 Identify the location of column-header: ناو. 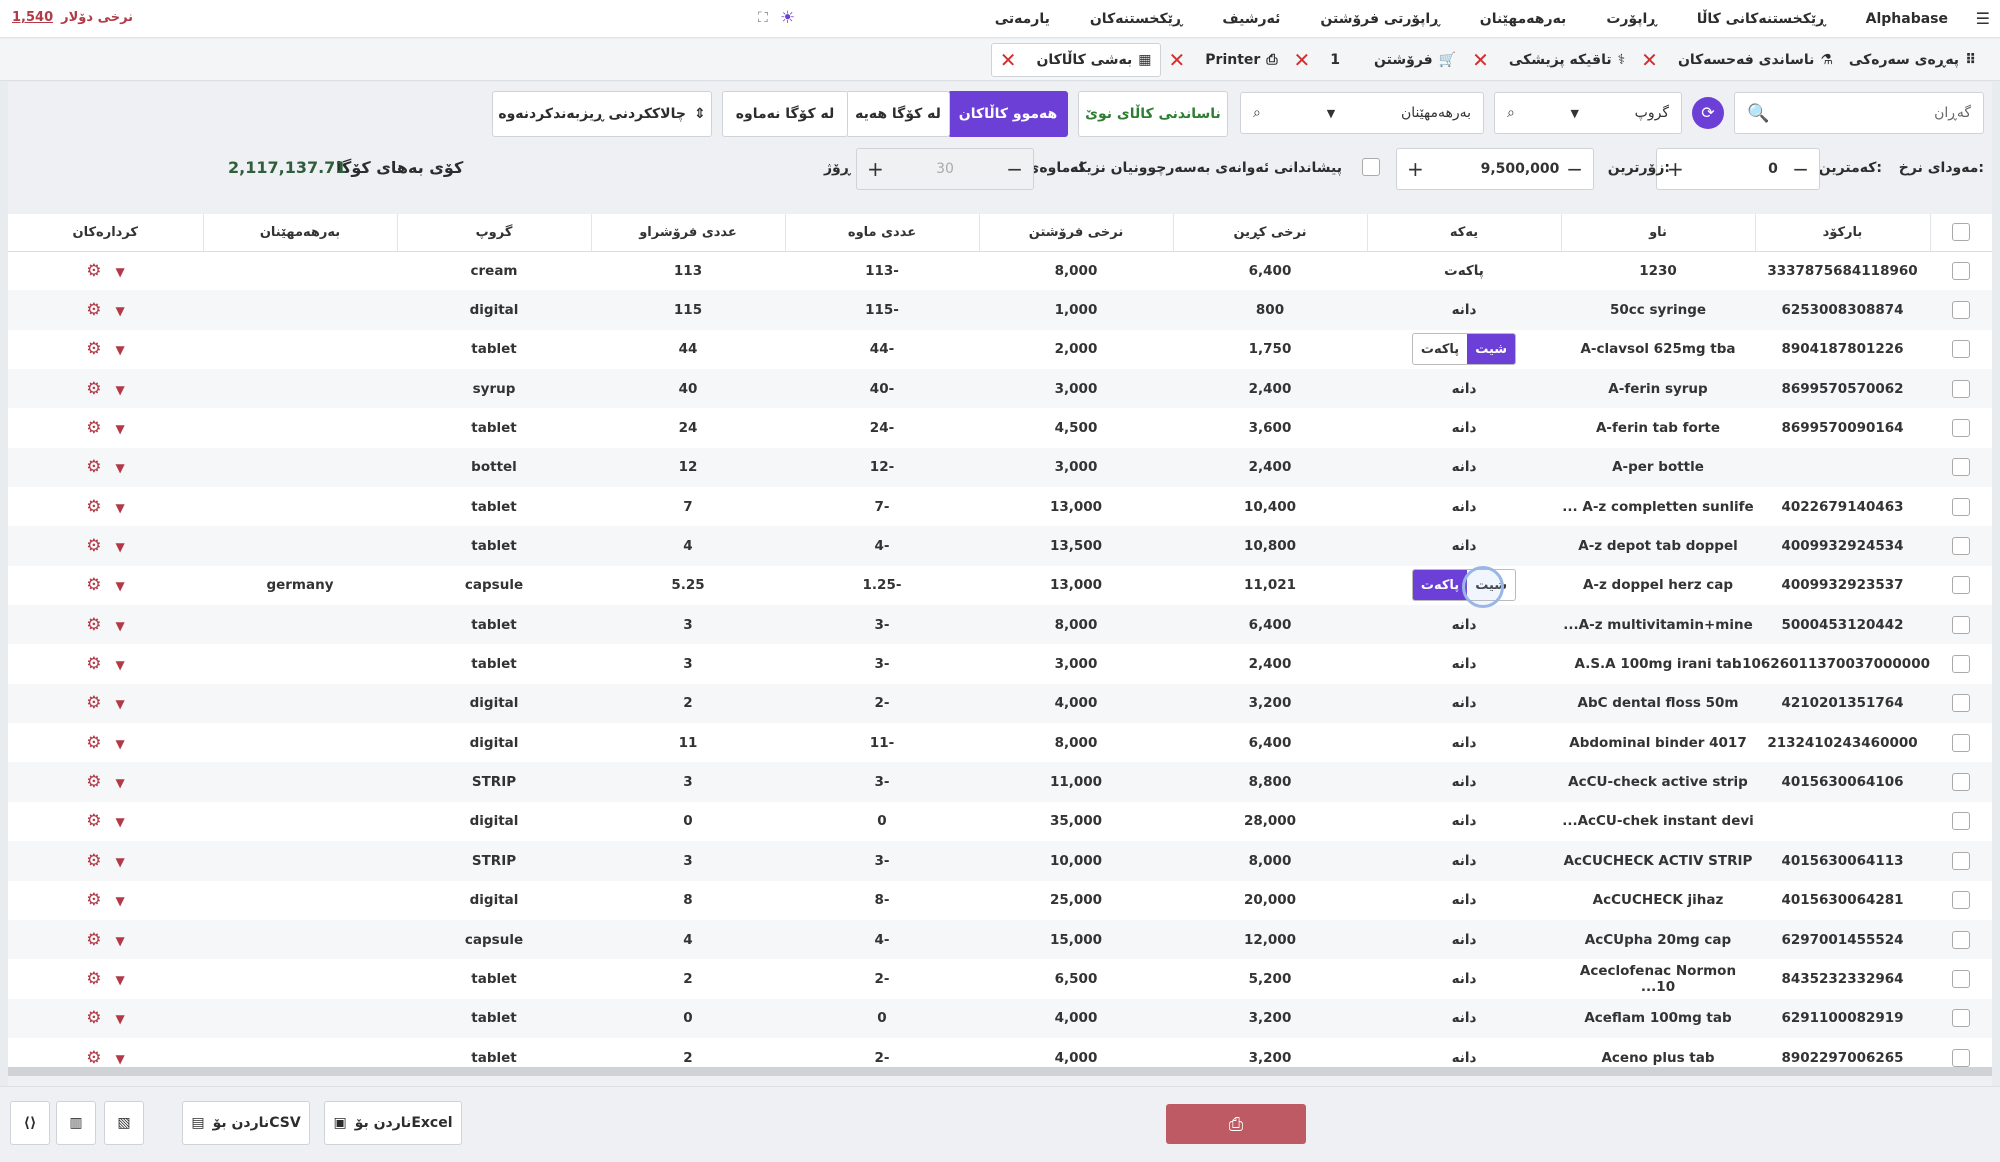
(1658, 233).